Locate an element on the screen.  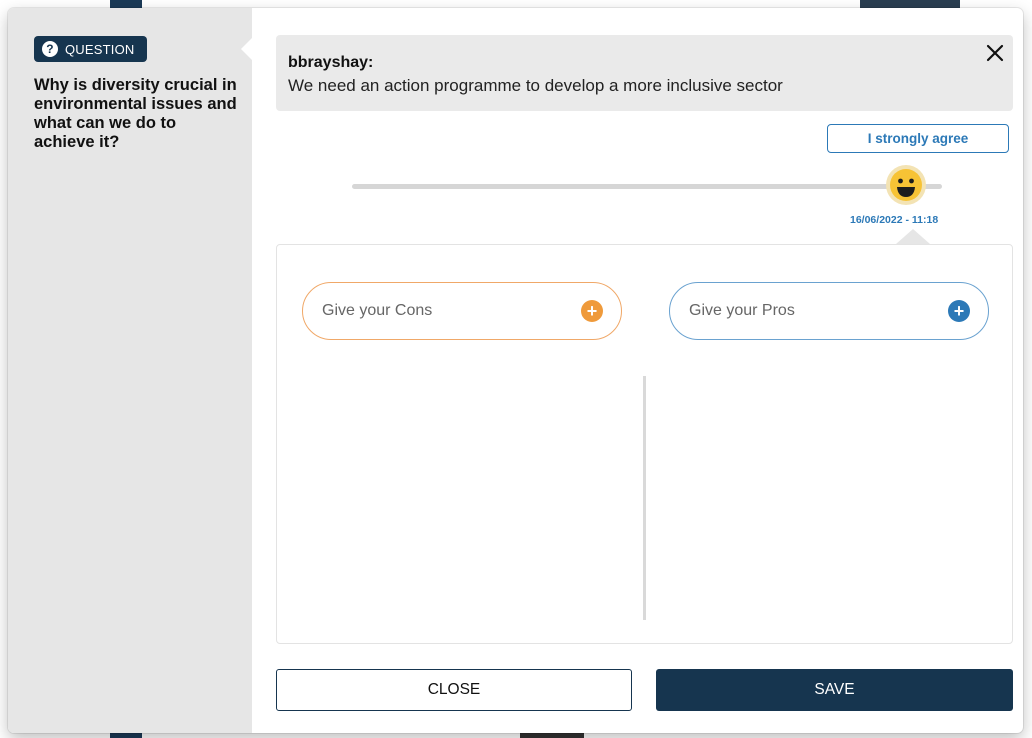
cons-input: Give your Cons + is located at coordinates (462, 311).